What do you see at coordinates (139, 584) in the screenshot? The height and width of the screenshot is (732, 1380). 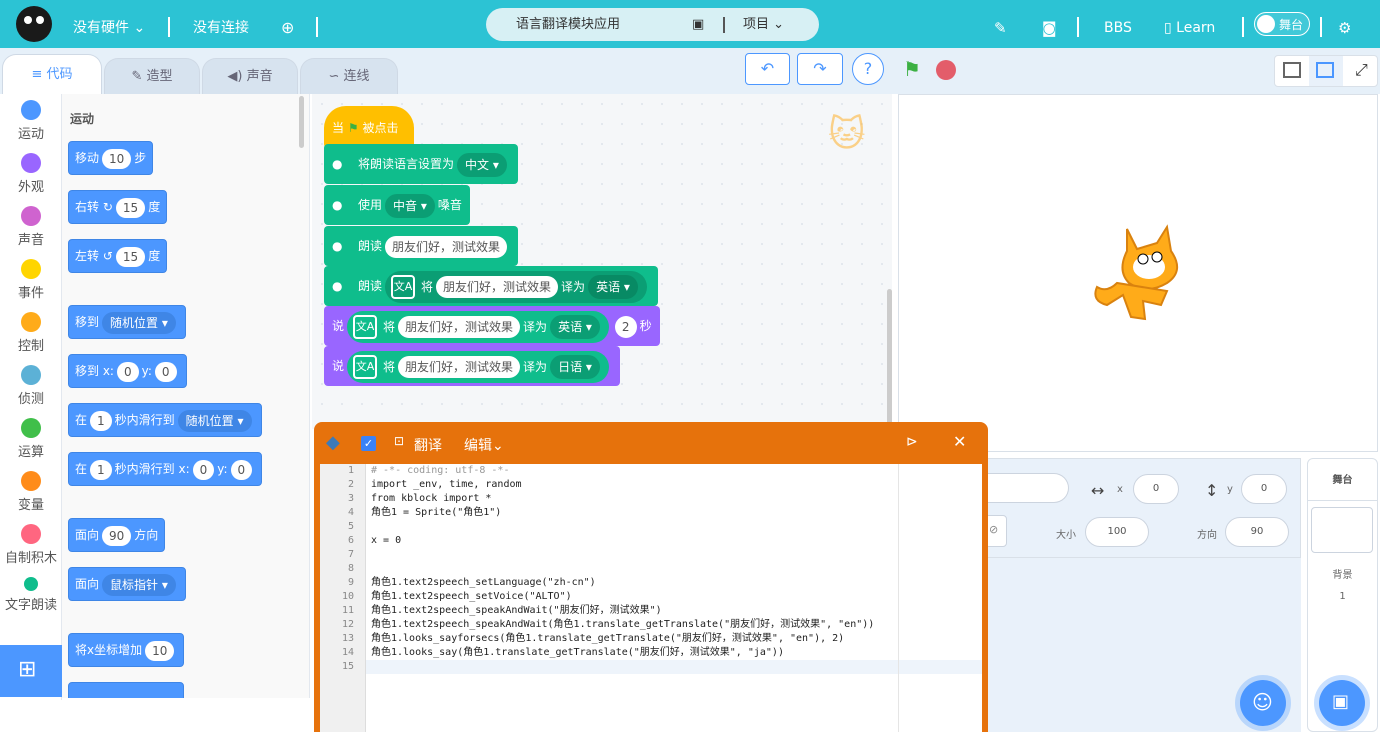 I see `block-dropdown: 鼠标指针 ▾` at bounding box center [139, 584].